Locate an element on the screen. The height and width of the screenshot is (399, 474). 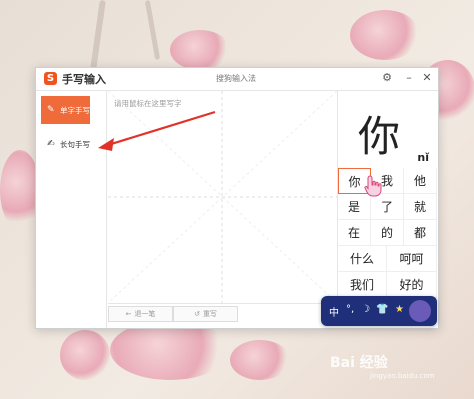
app-title: 手写输入 is located at coordinates (84, 79).